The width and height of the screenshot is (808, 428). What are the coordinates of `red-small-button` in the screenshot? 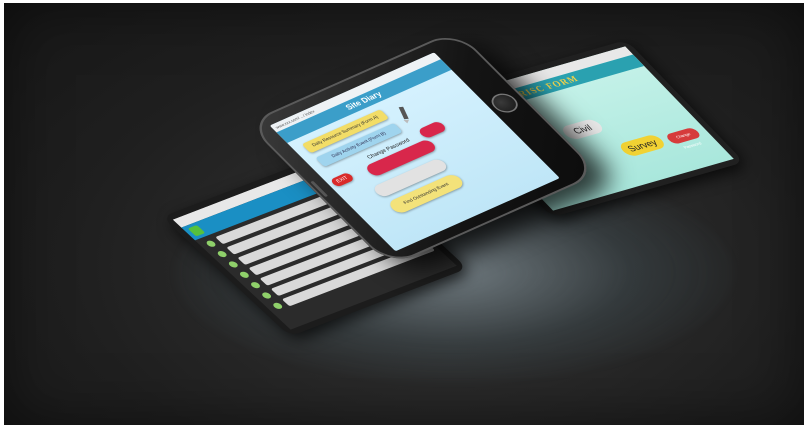 It's located at (432, 130).